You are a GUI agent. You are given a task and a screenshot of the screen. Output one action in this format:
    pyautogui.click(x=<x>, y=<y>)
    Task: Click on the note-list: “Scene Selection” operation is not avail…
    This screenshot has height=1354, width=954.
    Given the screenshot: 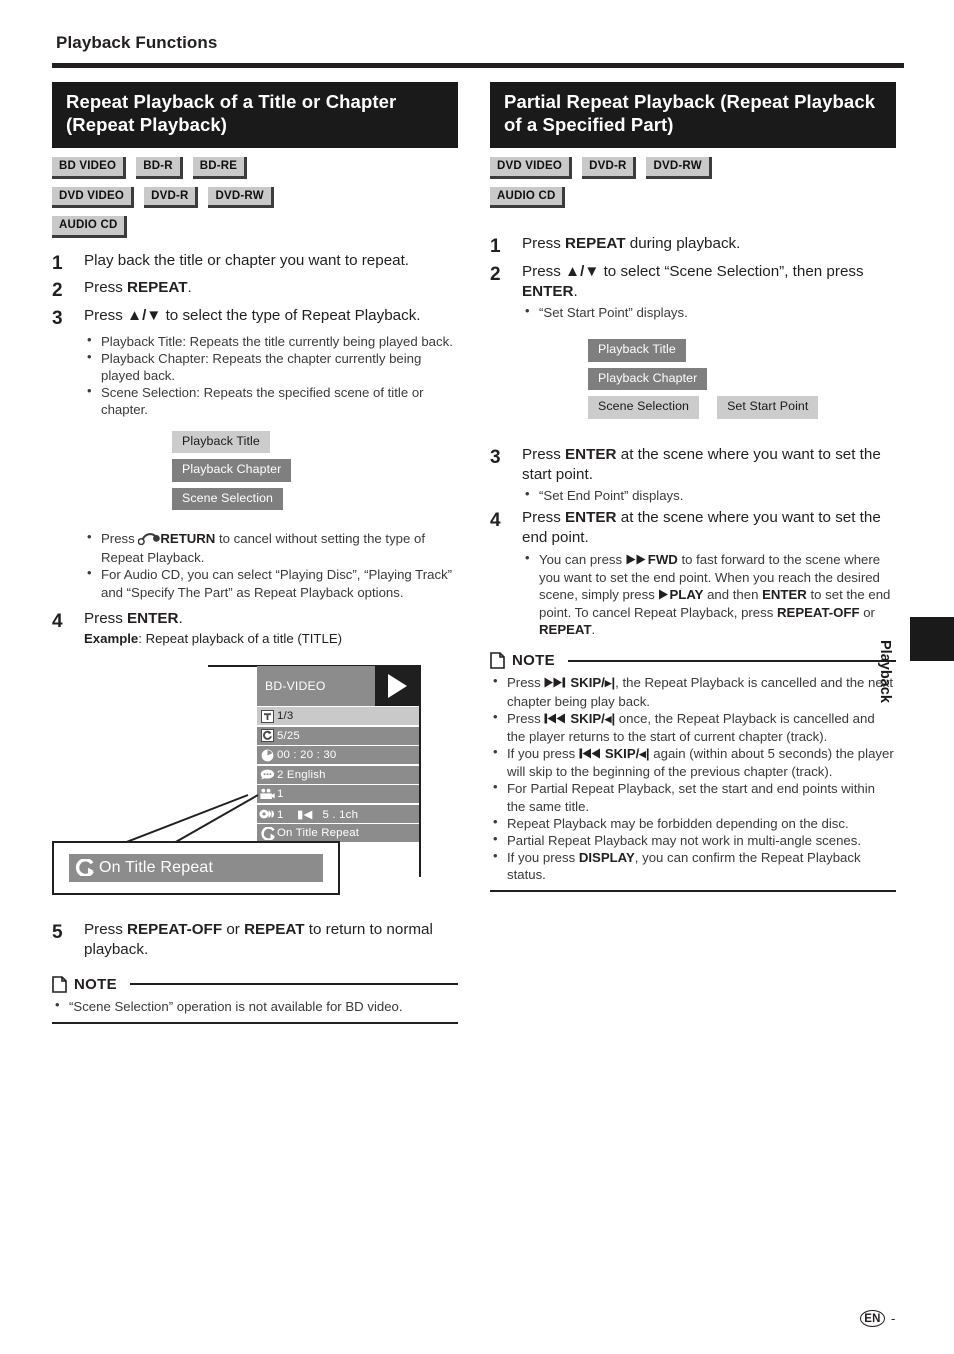 What is the action you would take?
    pyautogui.click(x=255, y=1006)
    